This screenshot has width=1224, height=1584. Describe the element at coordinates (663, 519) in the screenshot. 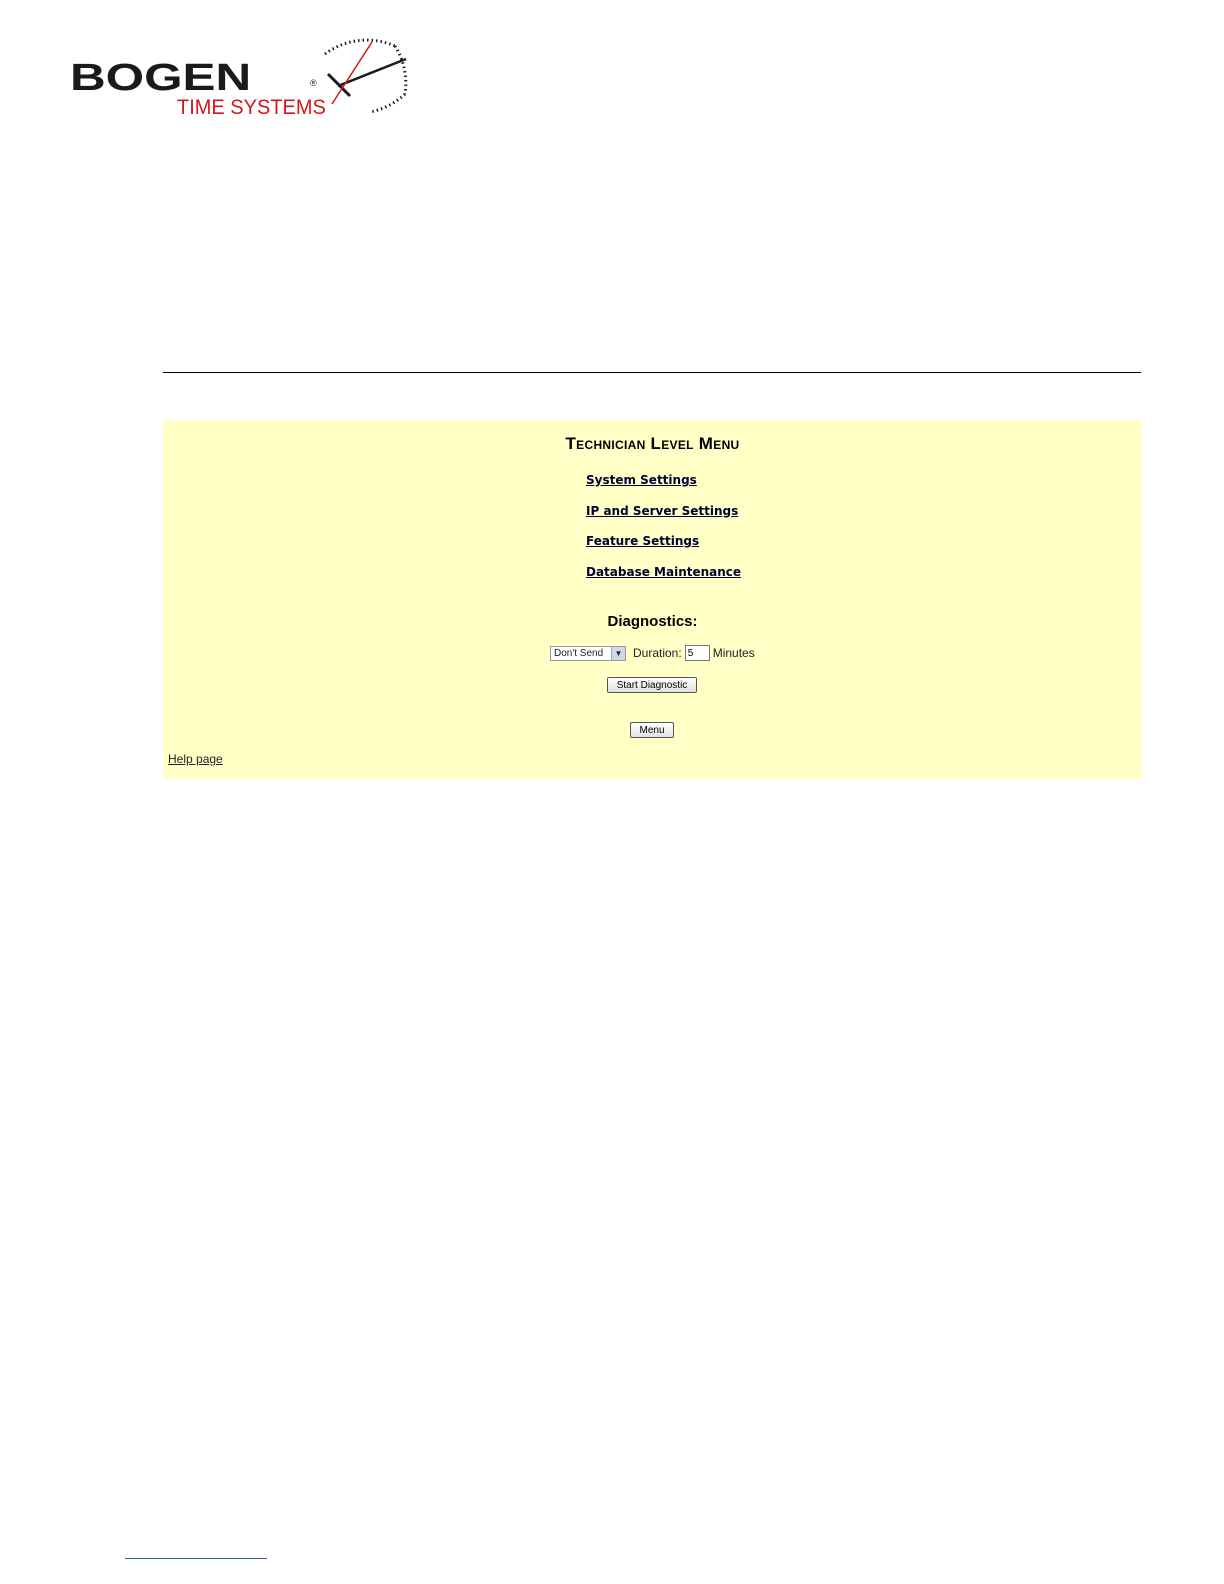

I see `ip-server-settings-link: IP and Server Settings` at that location.